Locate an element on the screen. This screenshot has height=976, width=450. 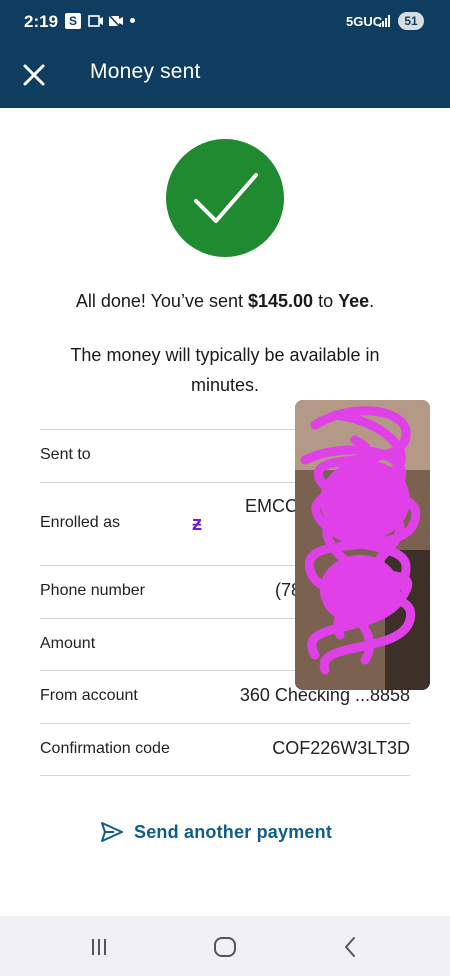
app-bar: Money sent is located at coordinates (225, 75).